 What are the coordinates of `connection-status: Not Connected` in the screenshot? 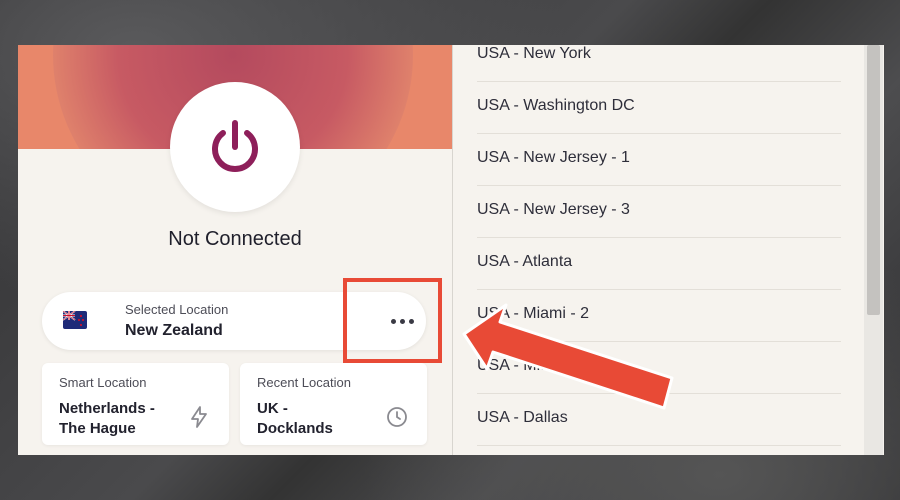 It's located at (235, 239).